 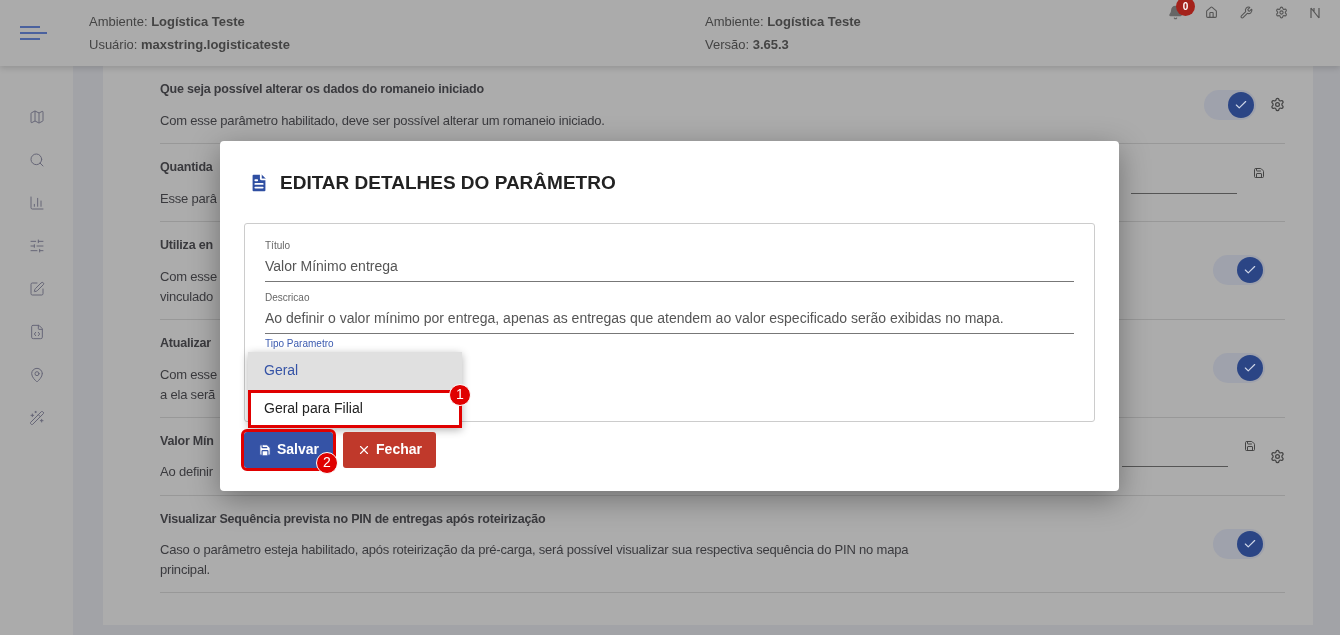 I want to click on text-field: Descricao Ao definir o valor mínimo por entrega, apenas as entregas que atendem ao valor especificado serão exibidas no mapa., so click(x=669, y=311).